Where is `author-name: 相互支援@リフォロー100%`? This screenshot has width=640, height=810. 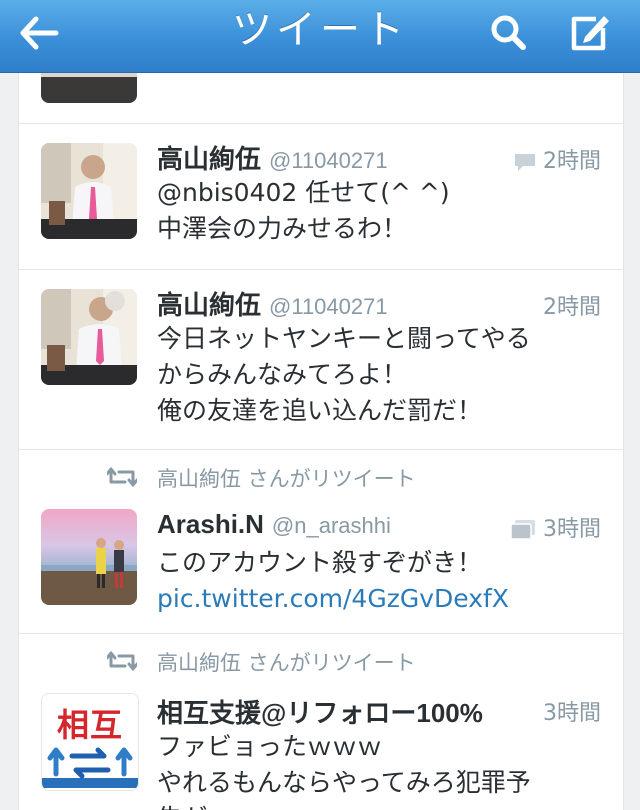
author-name: 相互支援@リフォロー100% is located at coordinates (320, 711).